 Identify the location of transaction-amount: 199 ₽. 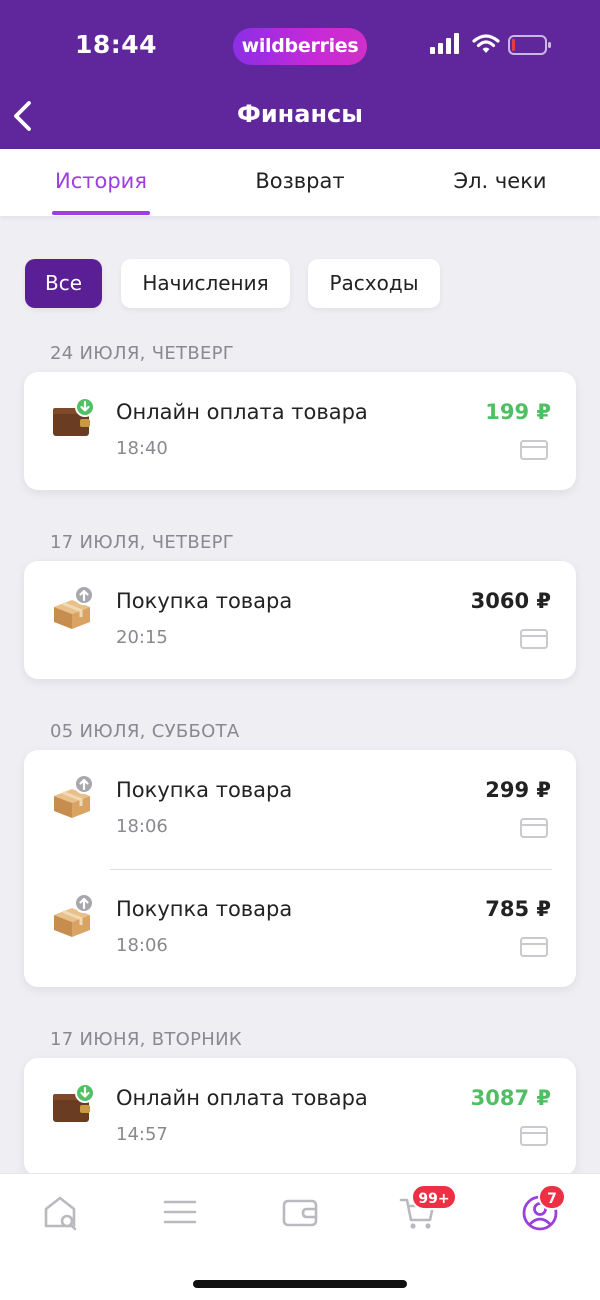
(518, 412).